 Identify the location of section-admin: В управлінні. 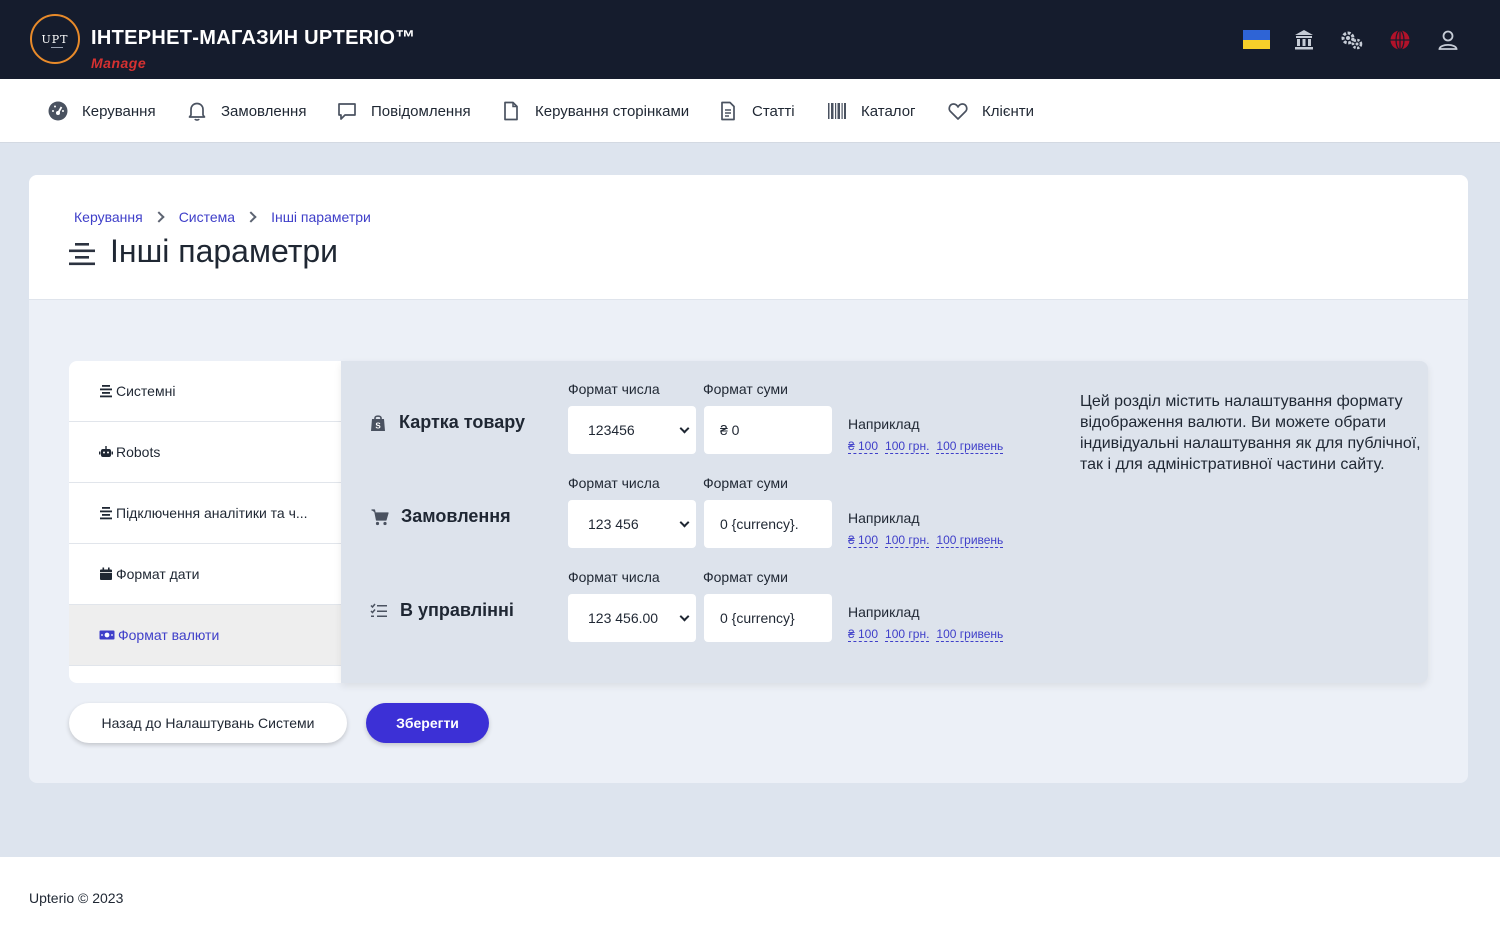
(442, 610).